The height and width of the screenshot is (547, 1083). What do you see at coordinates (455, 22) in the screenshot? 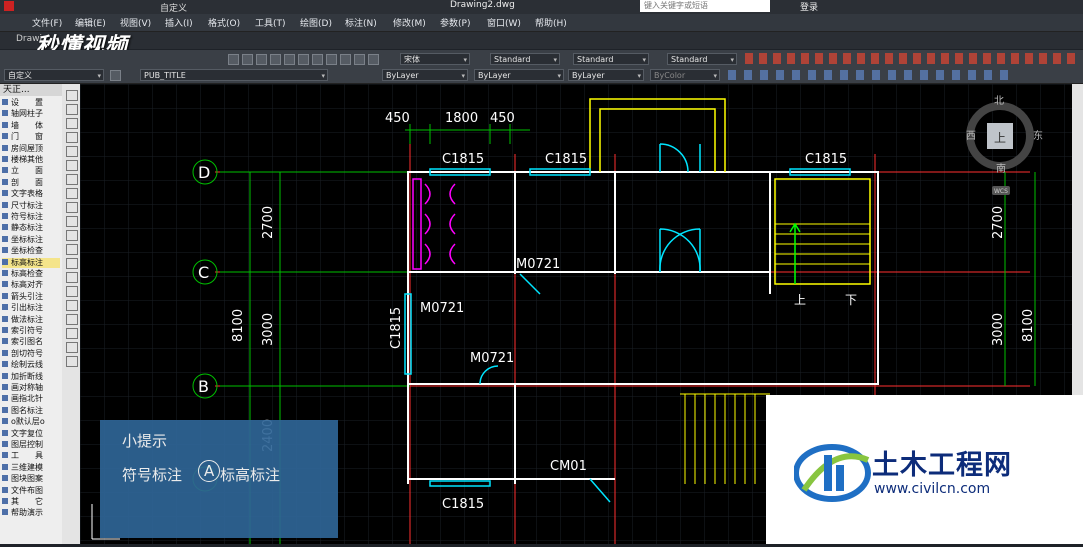
I see `menu-parameters: 参数(P)` at bounding box center [455, 22].